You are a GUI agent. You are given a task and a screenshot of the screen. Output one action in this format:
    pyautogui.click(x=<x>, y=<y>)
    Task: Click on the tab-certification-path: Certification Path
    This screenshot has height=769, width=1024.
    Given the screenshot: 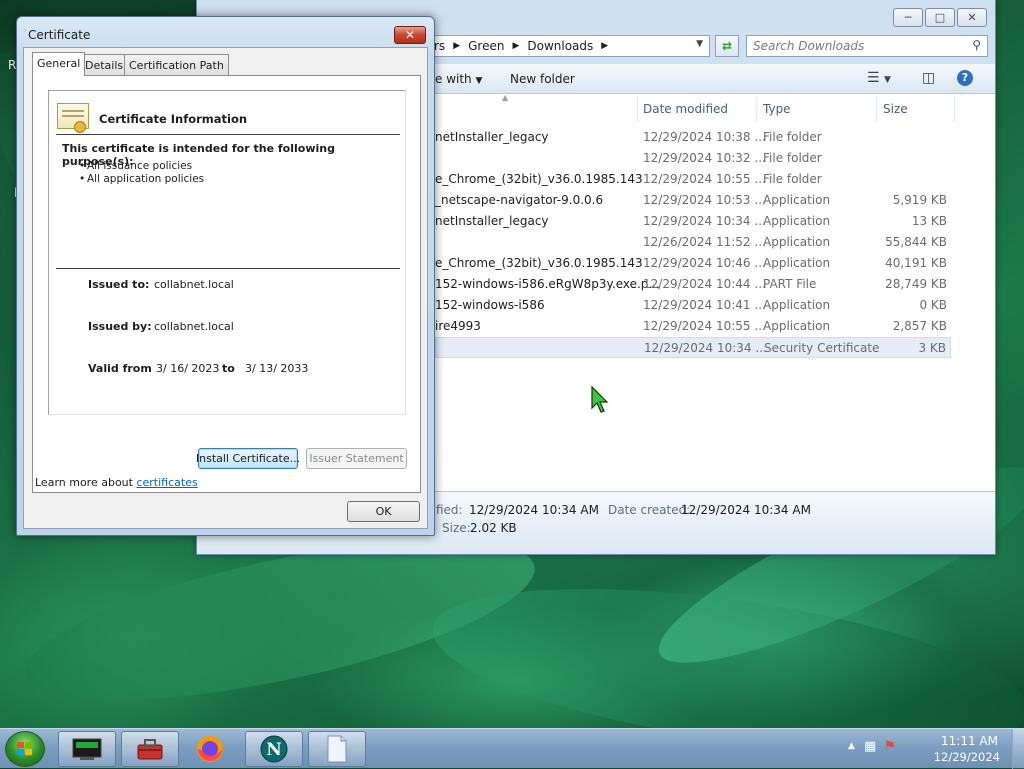 What is the action you would take?
    pyautogui.click(x=176, y=64)
    